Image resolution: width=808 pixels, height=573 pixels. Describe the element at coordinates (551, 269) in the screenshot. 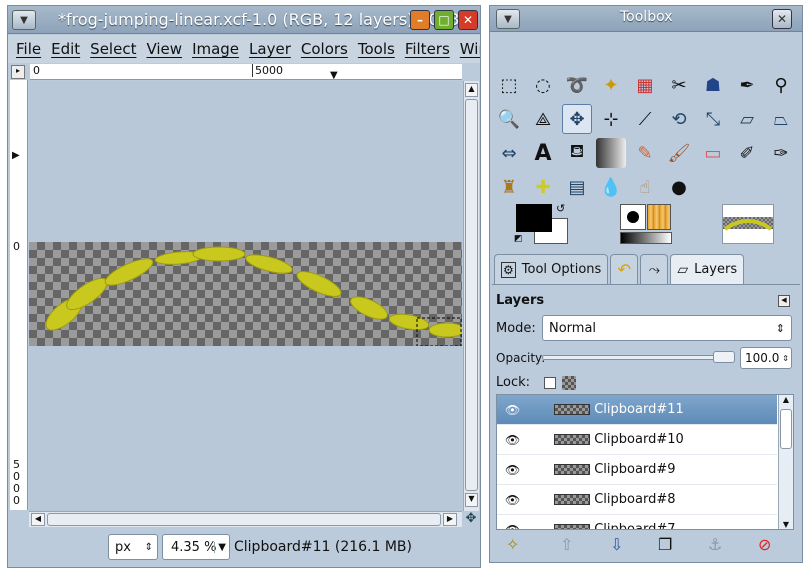

I see `tab-tool-options: ⚙ Tool Options` at that location.